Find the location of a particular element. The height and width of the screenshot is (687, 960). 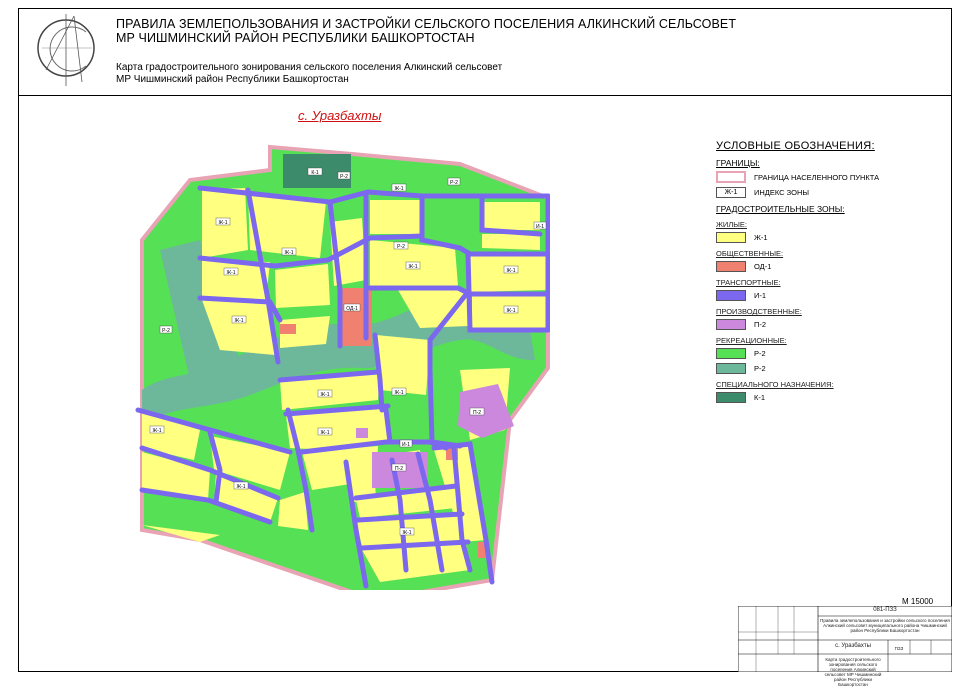

legend-zones-header: ГРАДОСТРОИТЕЛЬНЫЕ ЗОНЫ: is located at coordinates (780, 209).